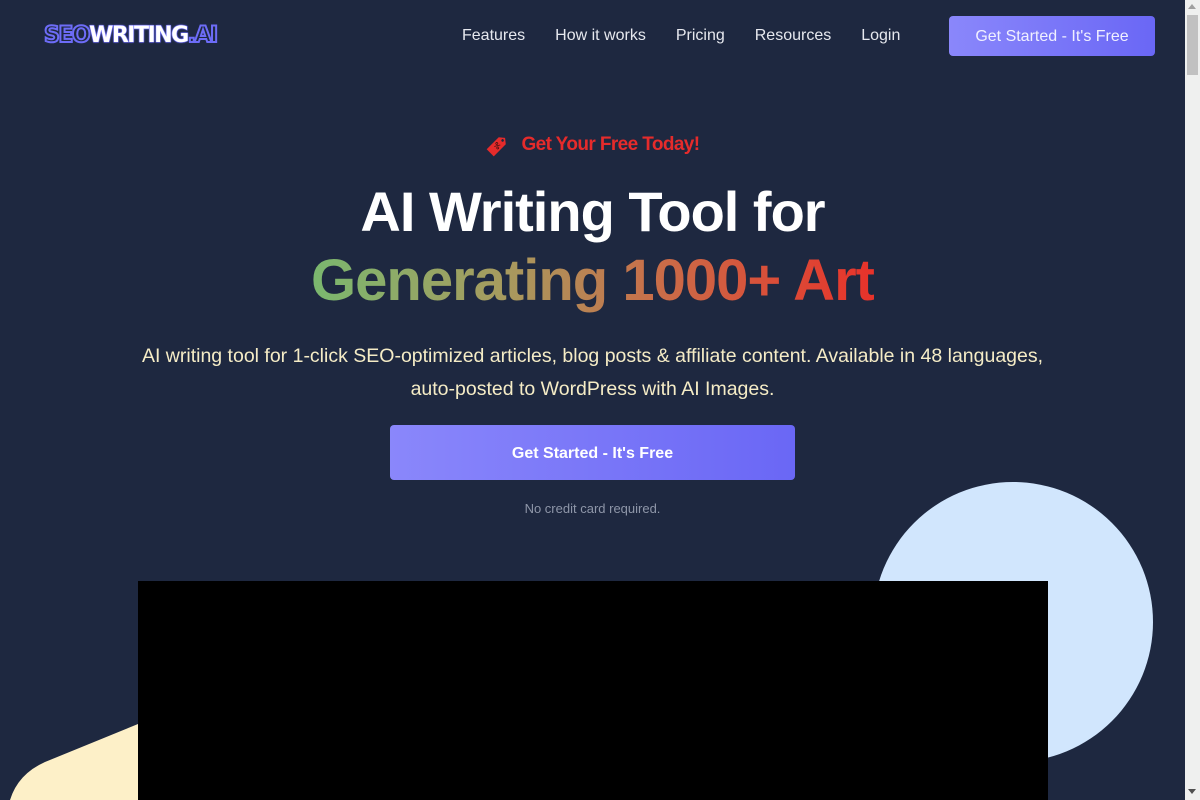 This screenshot has height=800, width=1200. Describe the element at coordinates (700, 36) in the screenshot. I see `nav-link-pricing: Pricing` at that location.